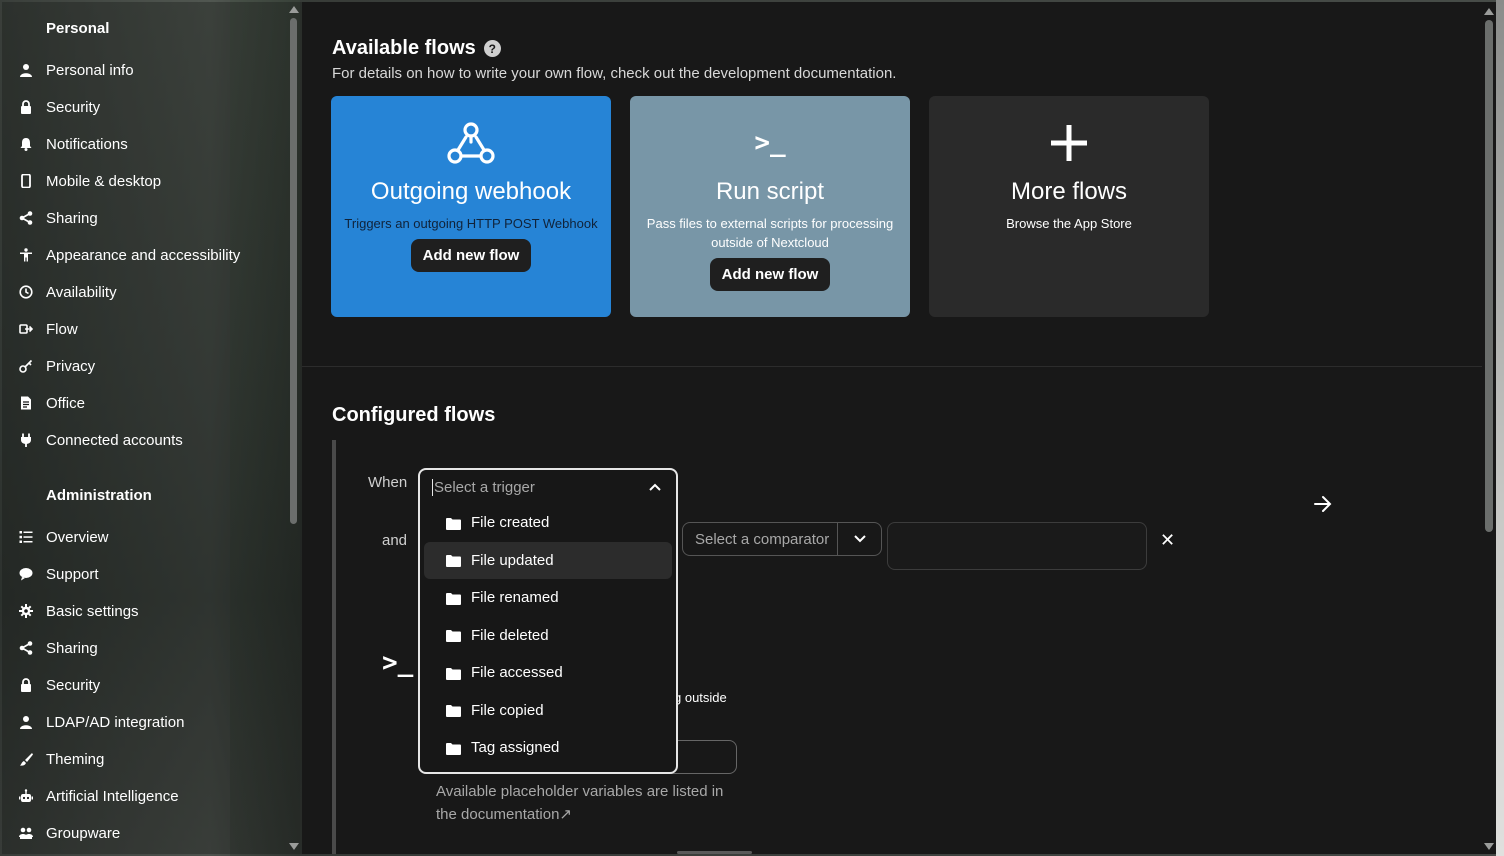 This screenshot has width=1504, height=856. I want to click on sidebar-item-label: Support, so click(72, 574).